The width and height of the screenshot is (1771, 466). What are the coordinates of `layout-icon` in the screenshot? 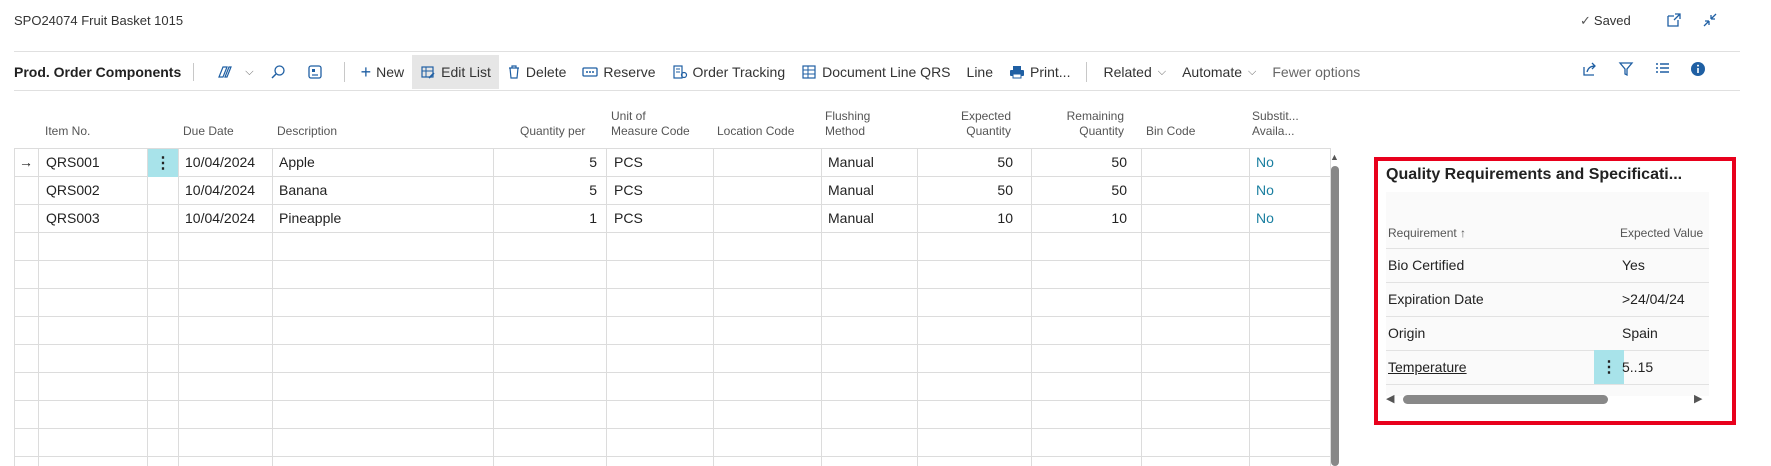 It's located at (315, 72).